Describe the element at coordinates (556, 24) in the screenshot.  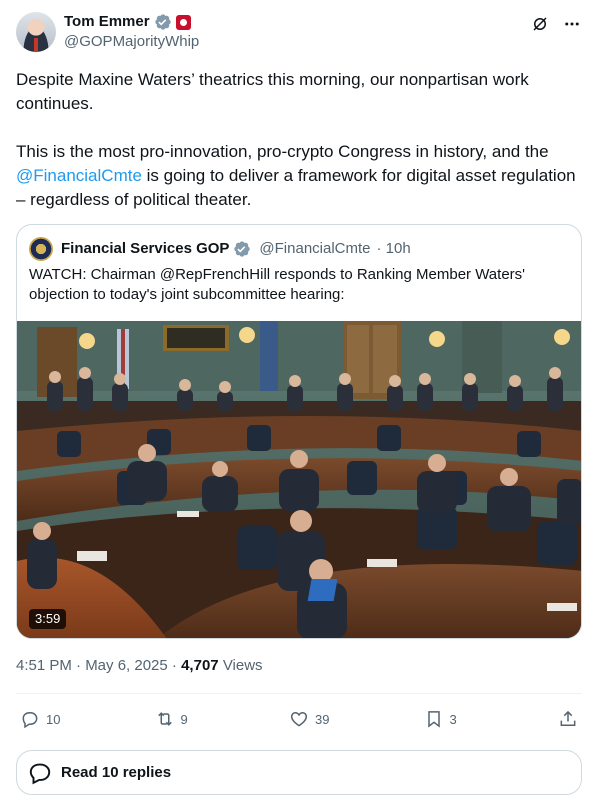
I see `header-actions` at that location.